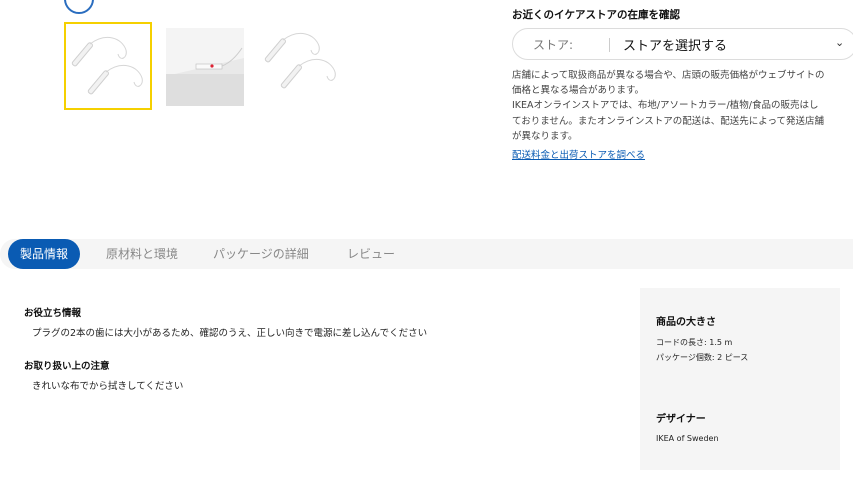  I want to click on cord-length: コードの長さ: 1.5 m, so click(694, 342).